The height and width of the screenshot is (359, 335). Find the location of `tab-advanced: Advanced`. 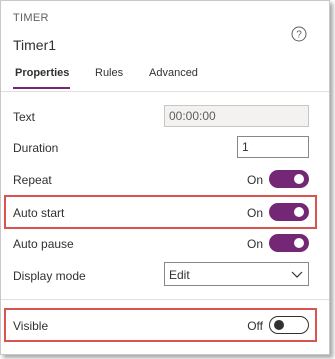

tab-advanced: Advanced is located at coordinates (173, 73).